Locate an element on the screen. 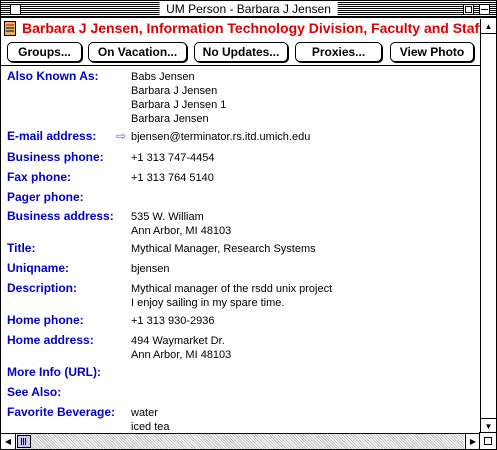 The width and height of the screenshot is (497, 450). address-line: 535 W. William is located at coordinates (167, 217).